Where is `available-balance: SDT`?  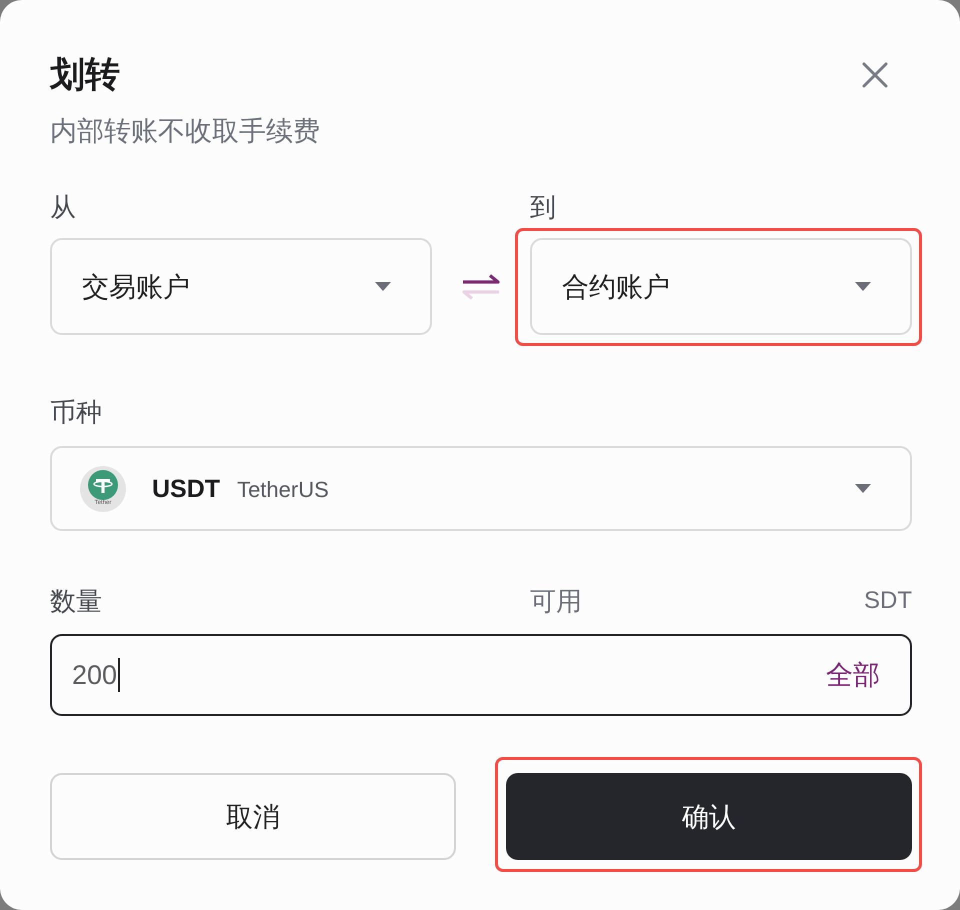 available-balance: SDT is located at coordinates (888, 601).